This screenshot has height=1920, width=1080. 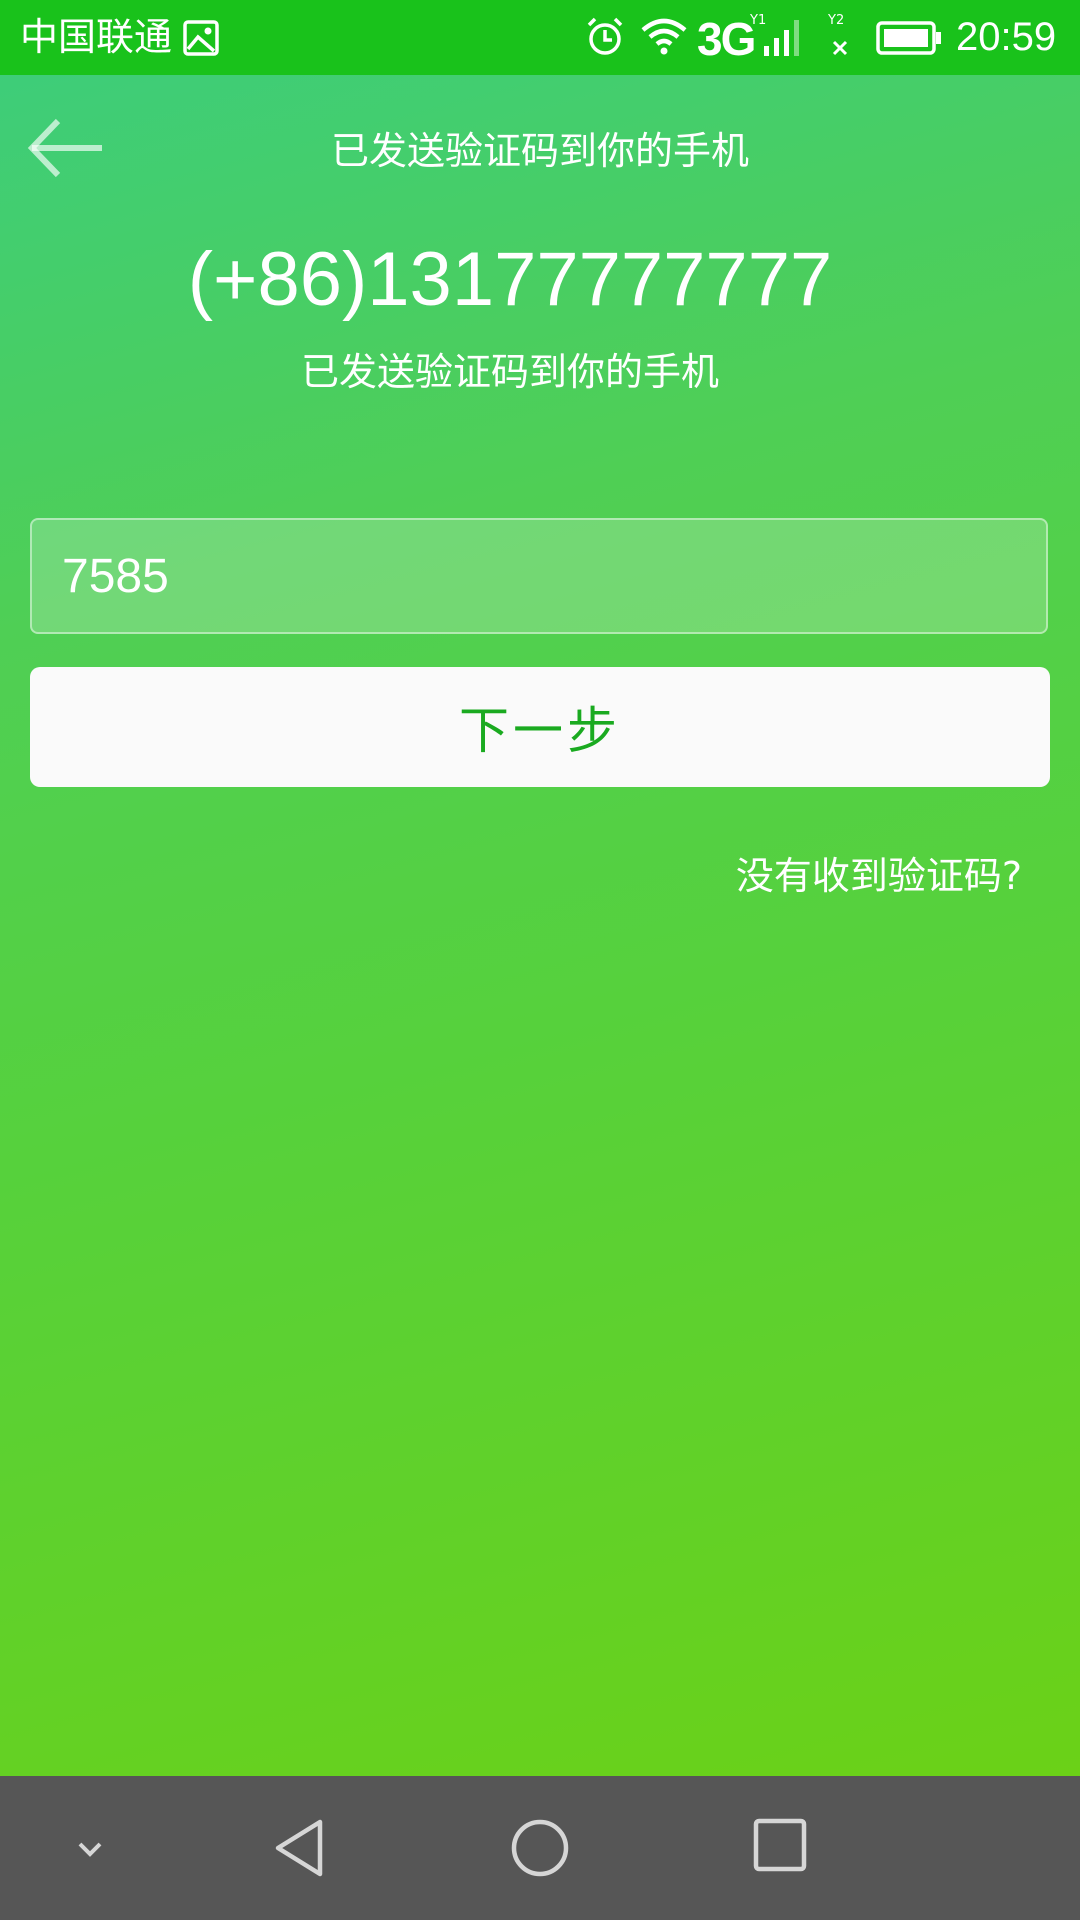 I want to click on svg-text: Y2, so click(x=835, y=20).